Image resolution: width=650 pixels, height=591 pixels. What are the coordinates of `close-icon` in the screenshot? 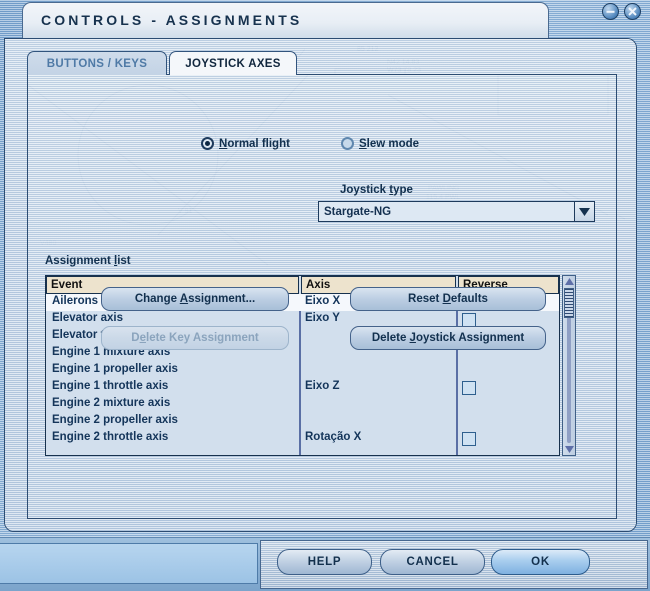 It's located at (632, 11).